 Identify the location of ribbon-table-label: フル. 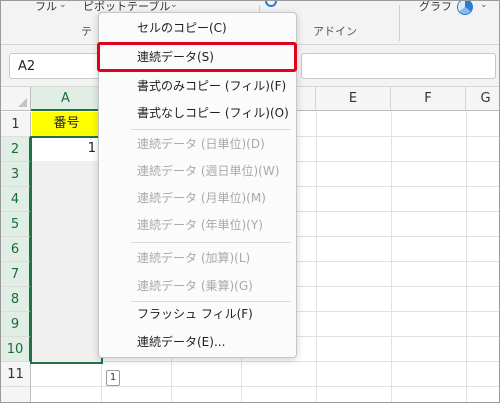
(46, 7).